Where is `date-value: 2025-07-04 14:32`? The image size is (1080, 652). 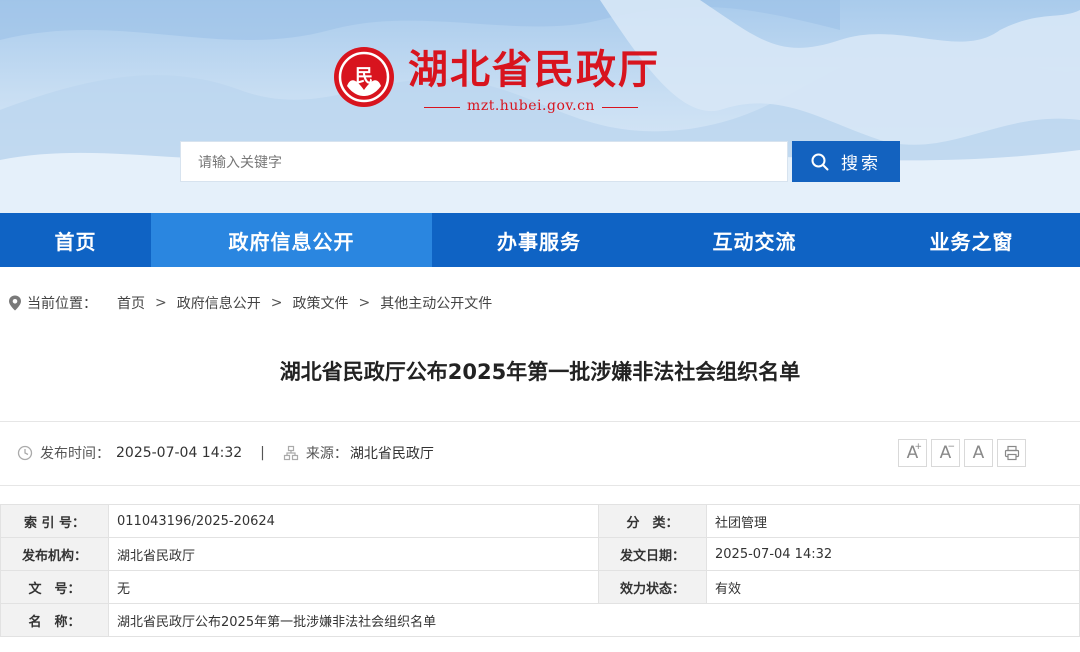 date-value: 2025-07-04 14:32 is located at coordinates (893, 554).